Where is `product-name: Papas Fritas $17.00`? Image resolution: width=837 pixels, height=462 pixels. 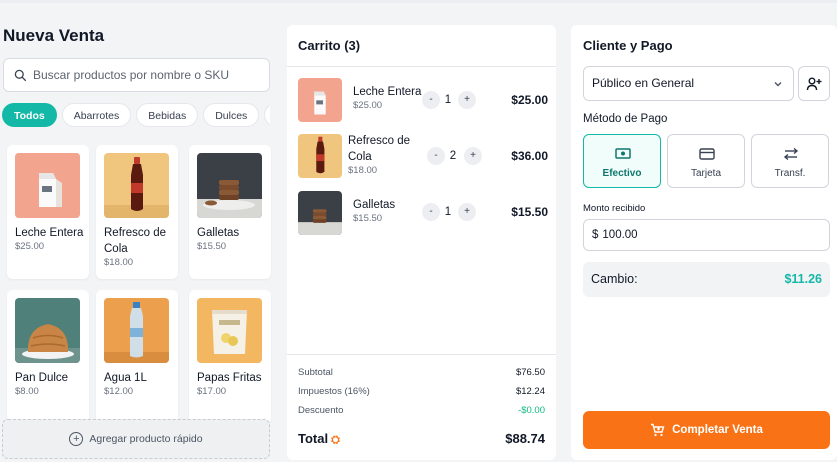
product-name: Papas Fritas $17.00 is located at coordinates (233, 384).